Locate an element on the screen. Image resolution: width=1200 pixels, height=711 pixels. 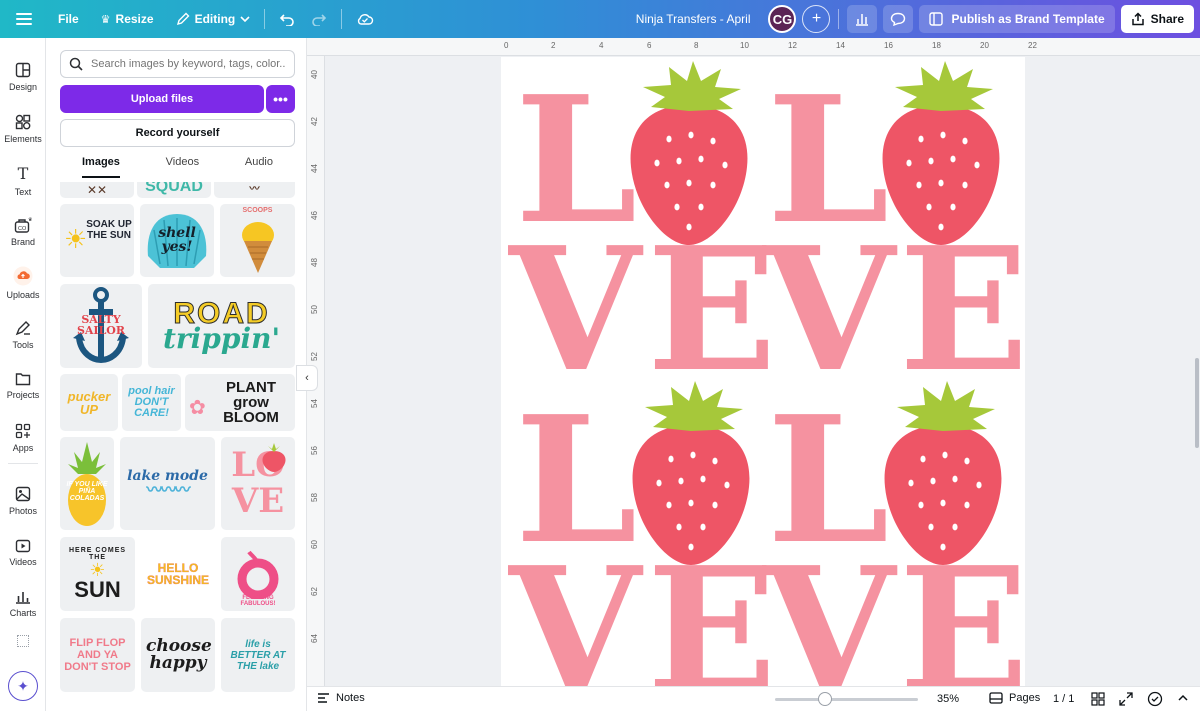
notes-button: Notes is located at coordinates (341, 698).